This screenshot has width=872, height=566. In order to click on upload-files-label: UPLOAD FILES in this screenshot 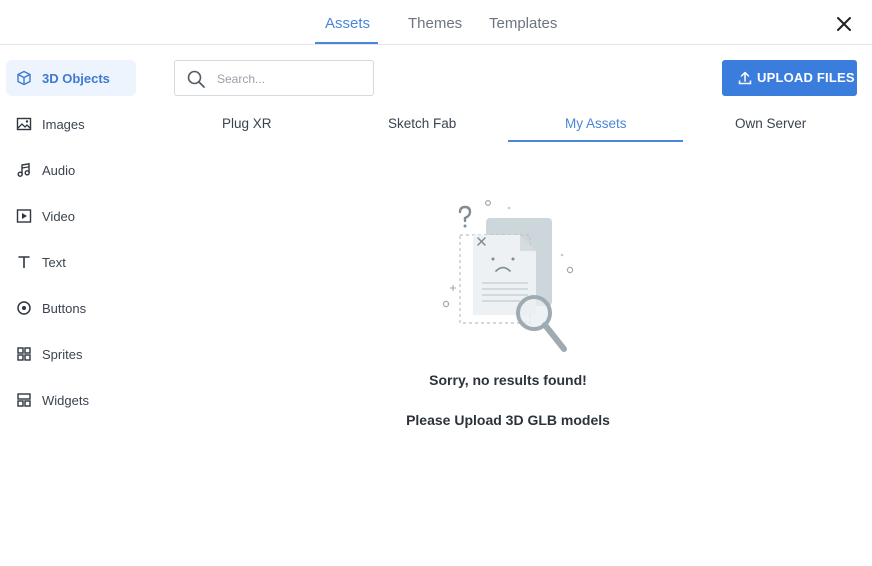, I will do `click(806, 77)`.